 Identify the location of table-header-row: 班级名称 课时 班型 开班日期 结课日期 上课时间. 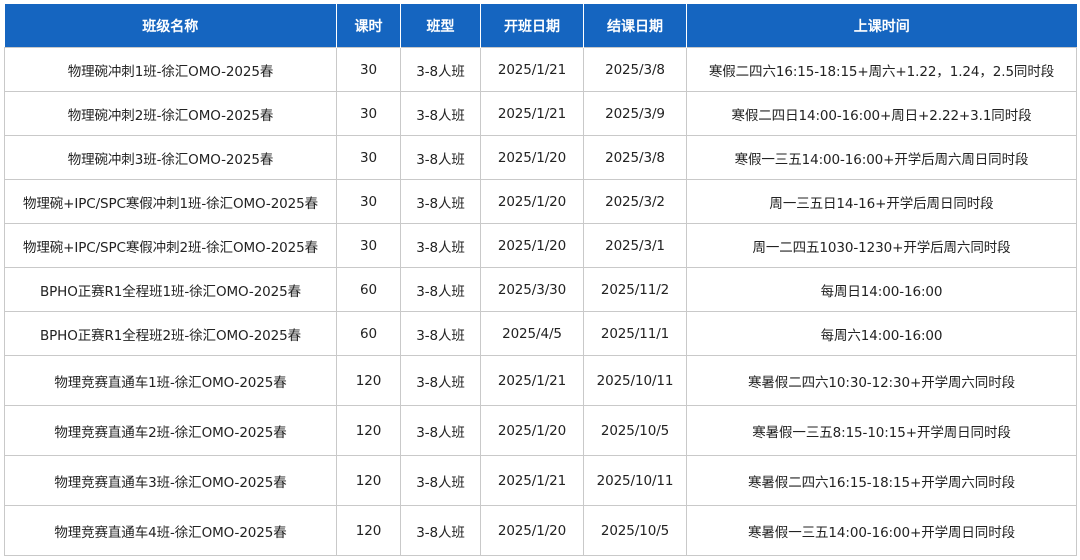
(540, 26).